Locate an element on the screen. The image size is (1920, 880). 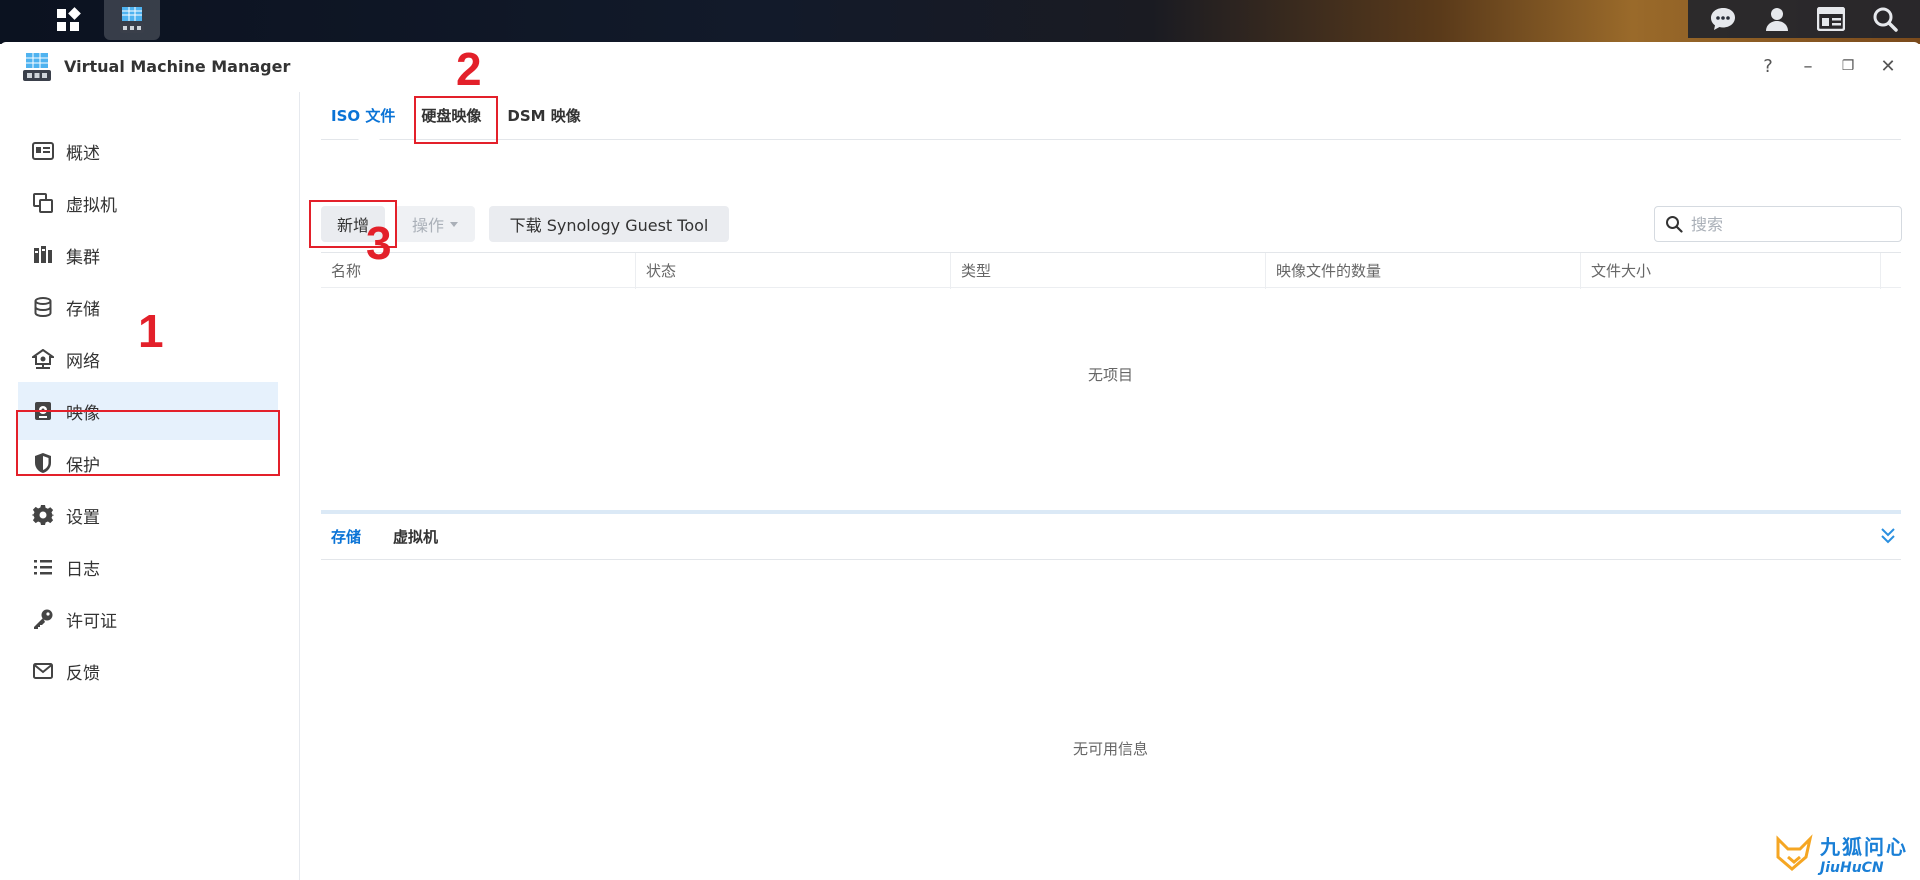
restore-icon: ❐ is located at coordinates (1848, 66).